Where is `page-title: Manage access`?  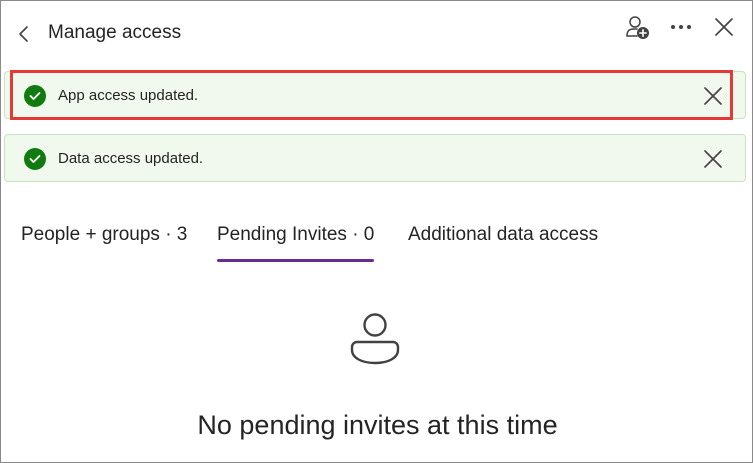
page-title: Manage access is located at coordinates (115, 32).